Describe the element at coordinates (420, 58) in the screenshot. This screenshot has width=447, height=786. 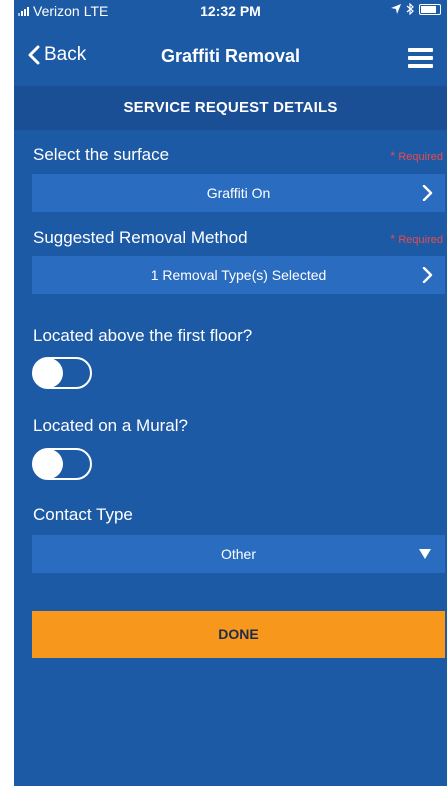
I see `hamburger-menu-icon` at that location.